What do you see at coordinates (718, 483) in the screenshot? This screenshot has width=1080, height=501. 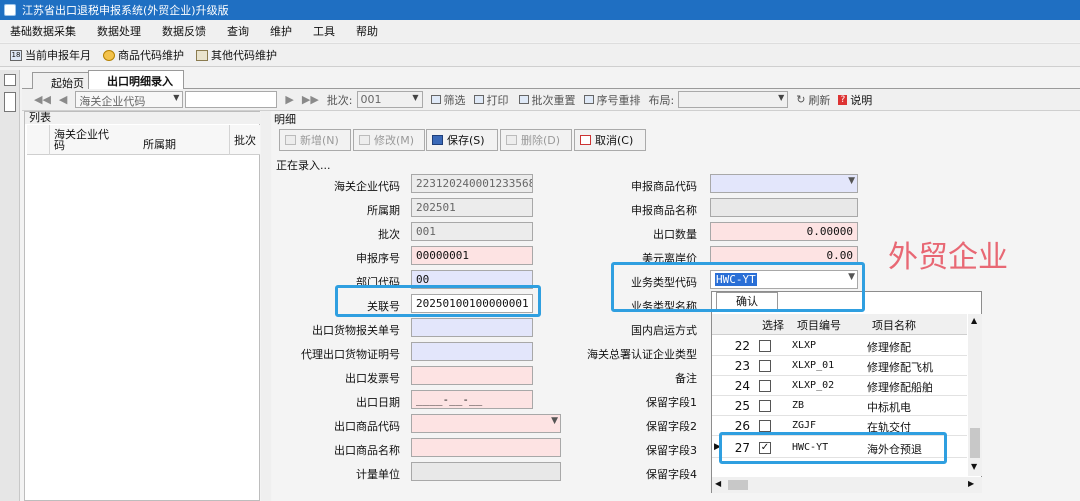 I see `scroll-left-icon: ◀` at bounding box center [718, 483].